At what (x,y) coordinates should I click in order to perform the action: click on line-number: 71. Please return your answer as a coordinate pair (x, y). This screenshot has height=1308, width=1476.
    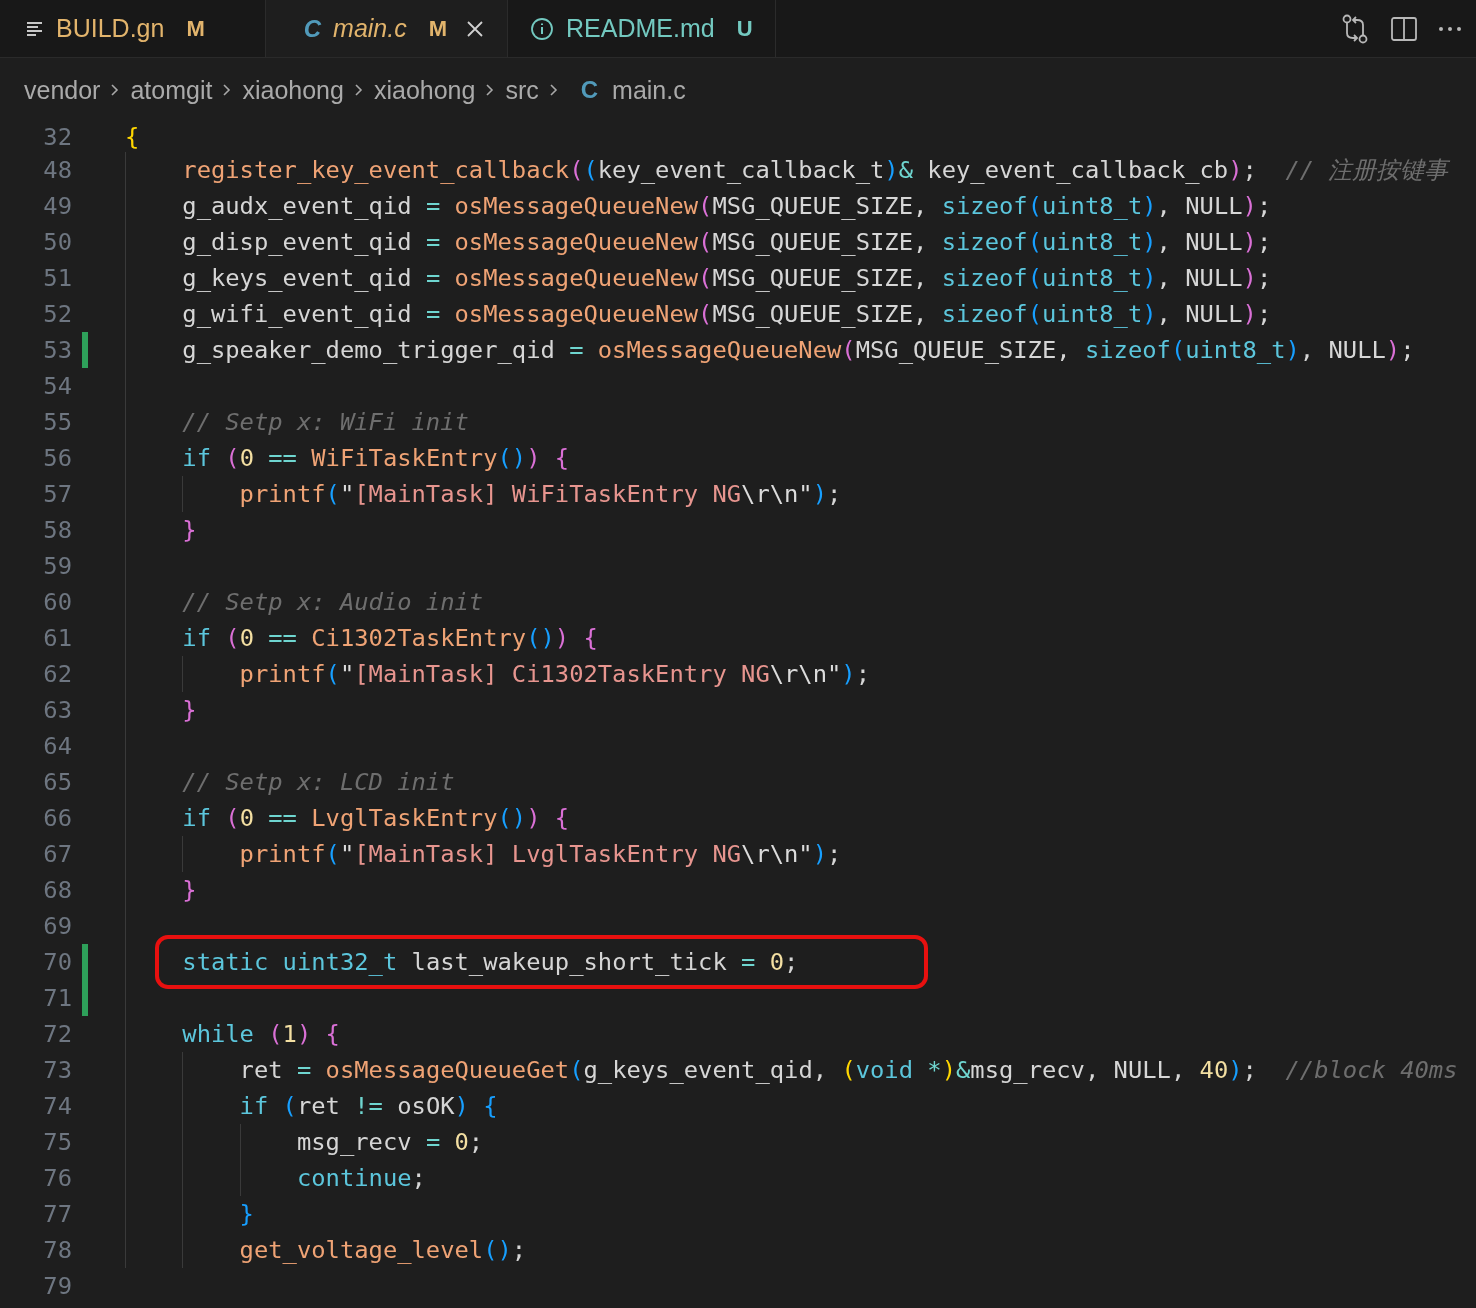
    Looking at the image, I should click on (57, 998).